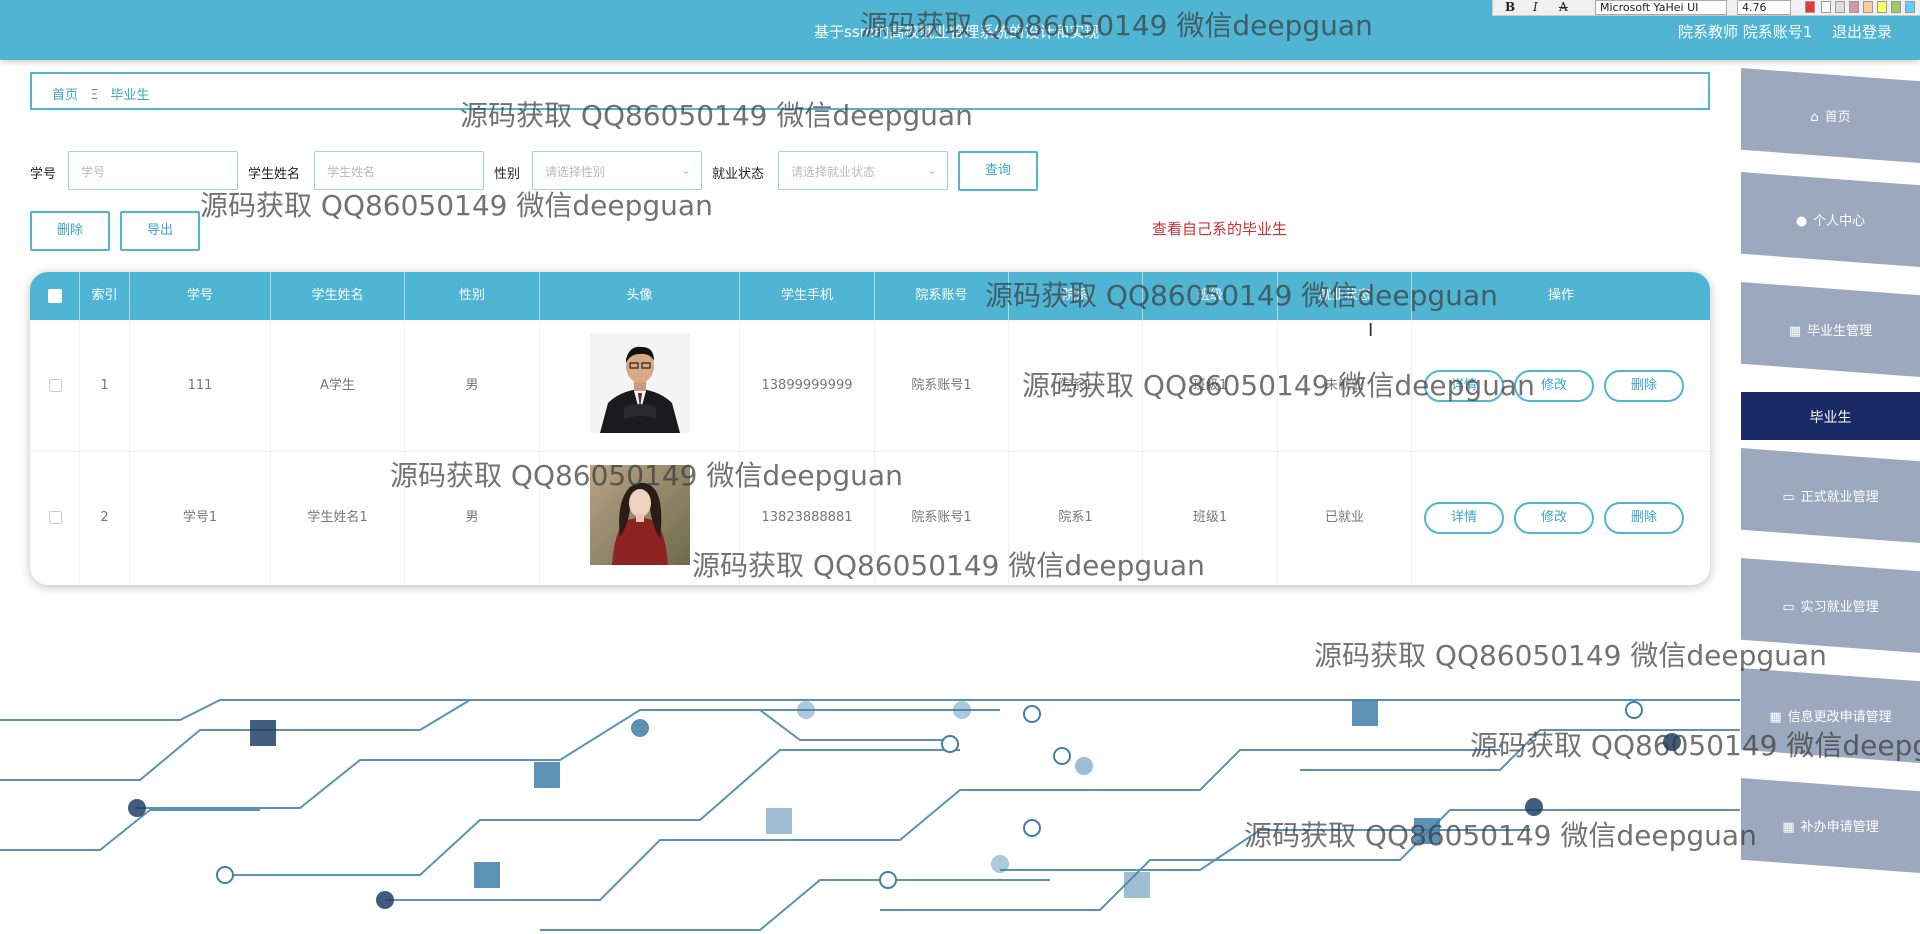 The image size is (1920, 934). What do you see at coordinates (105, 296) in the screenshot?
I see `col-header: 索引` at bounding box center [105, 296].